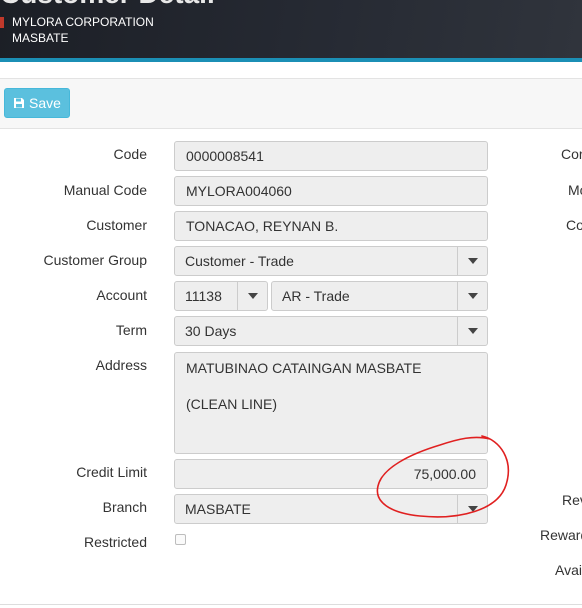  I want to click on account-name-value: AR - Trade, so click(316, 296).